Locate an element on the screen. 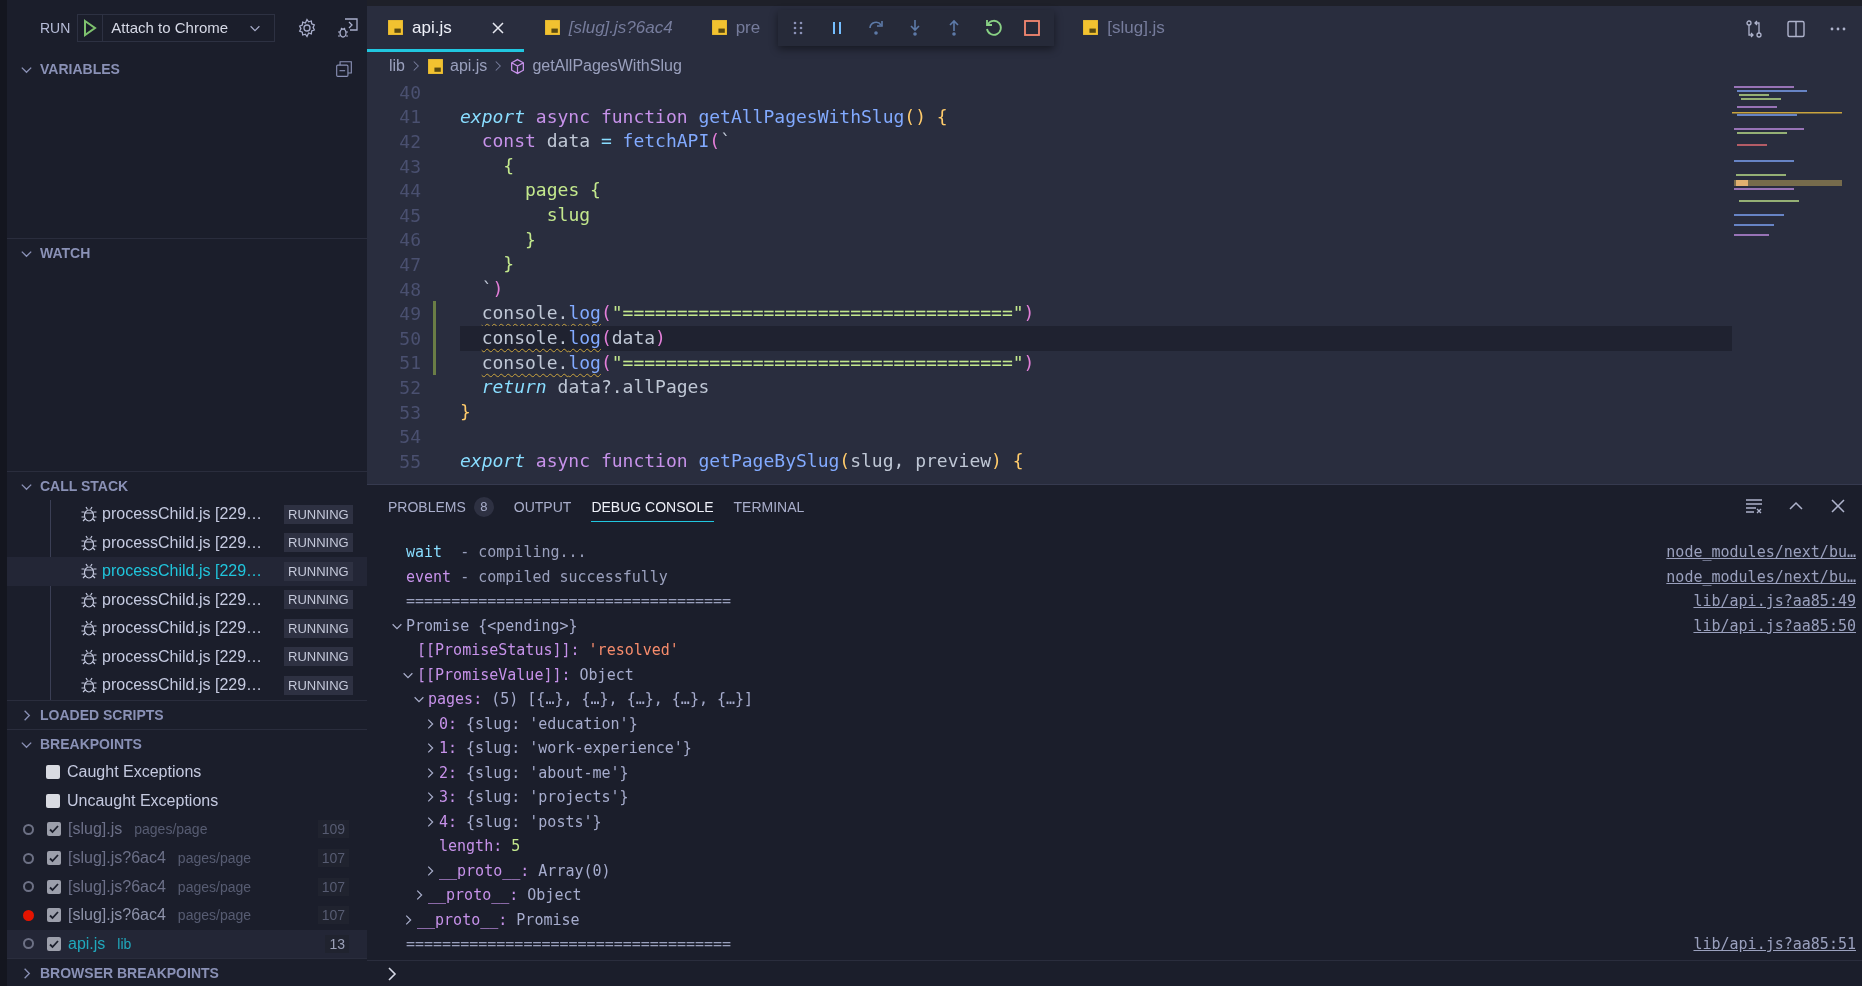  run-label: RUN is located at coordinates (55, 27).